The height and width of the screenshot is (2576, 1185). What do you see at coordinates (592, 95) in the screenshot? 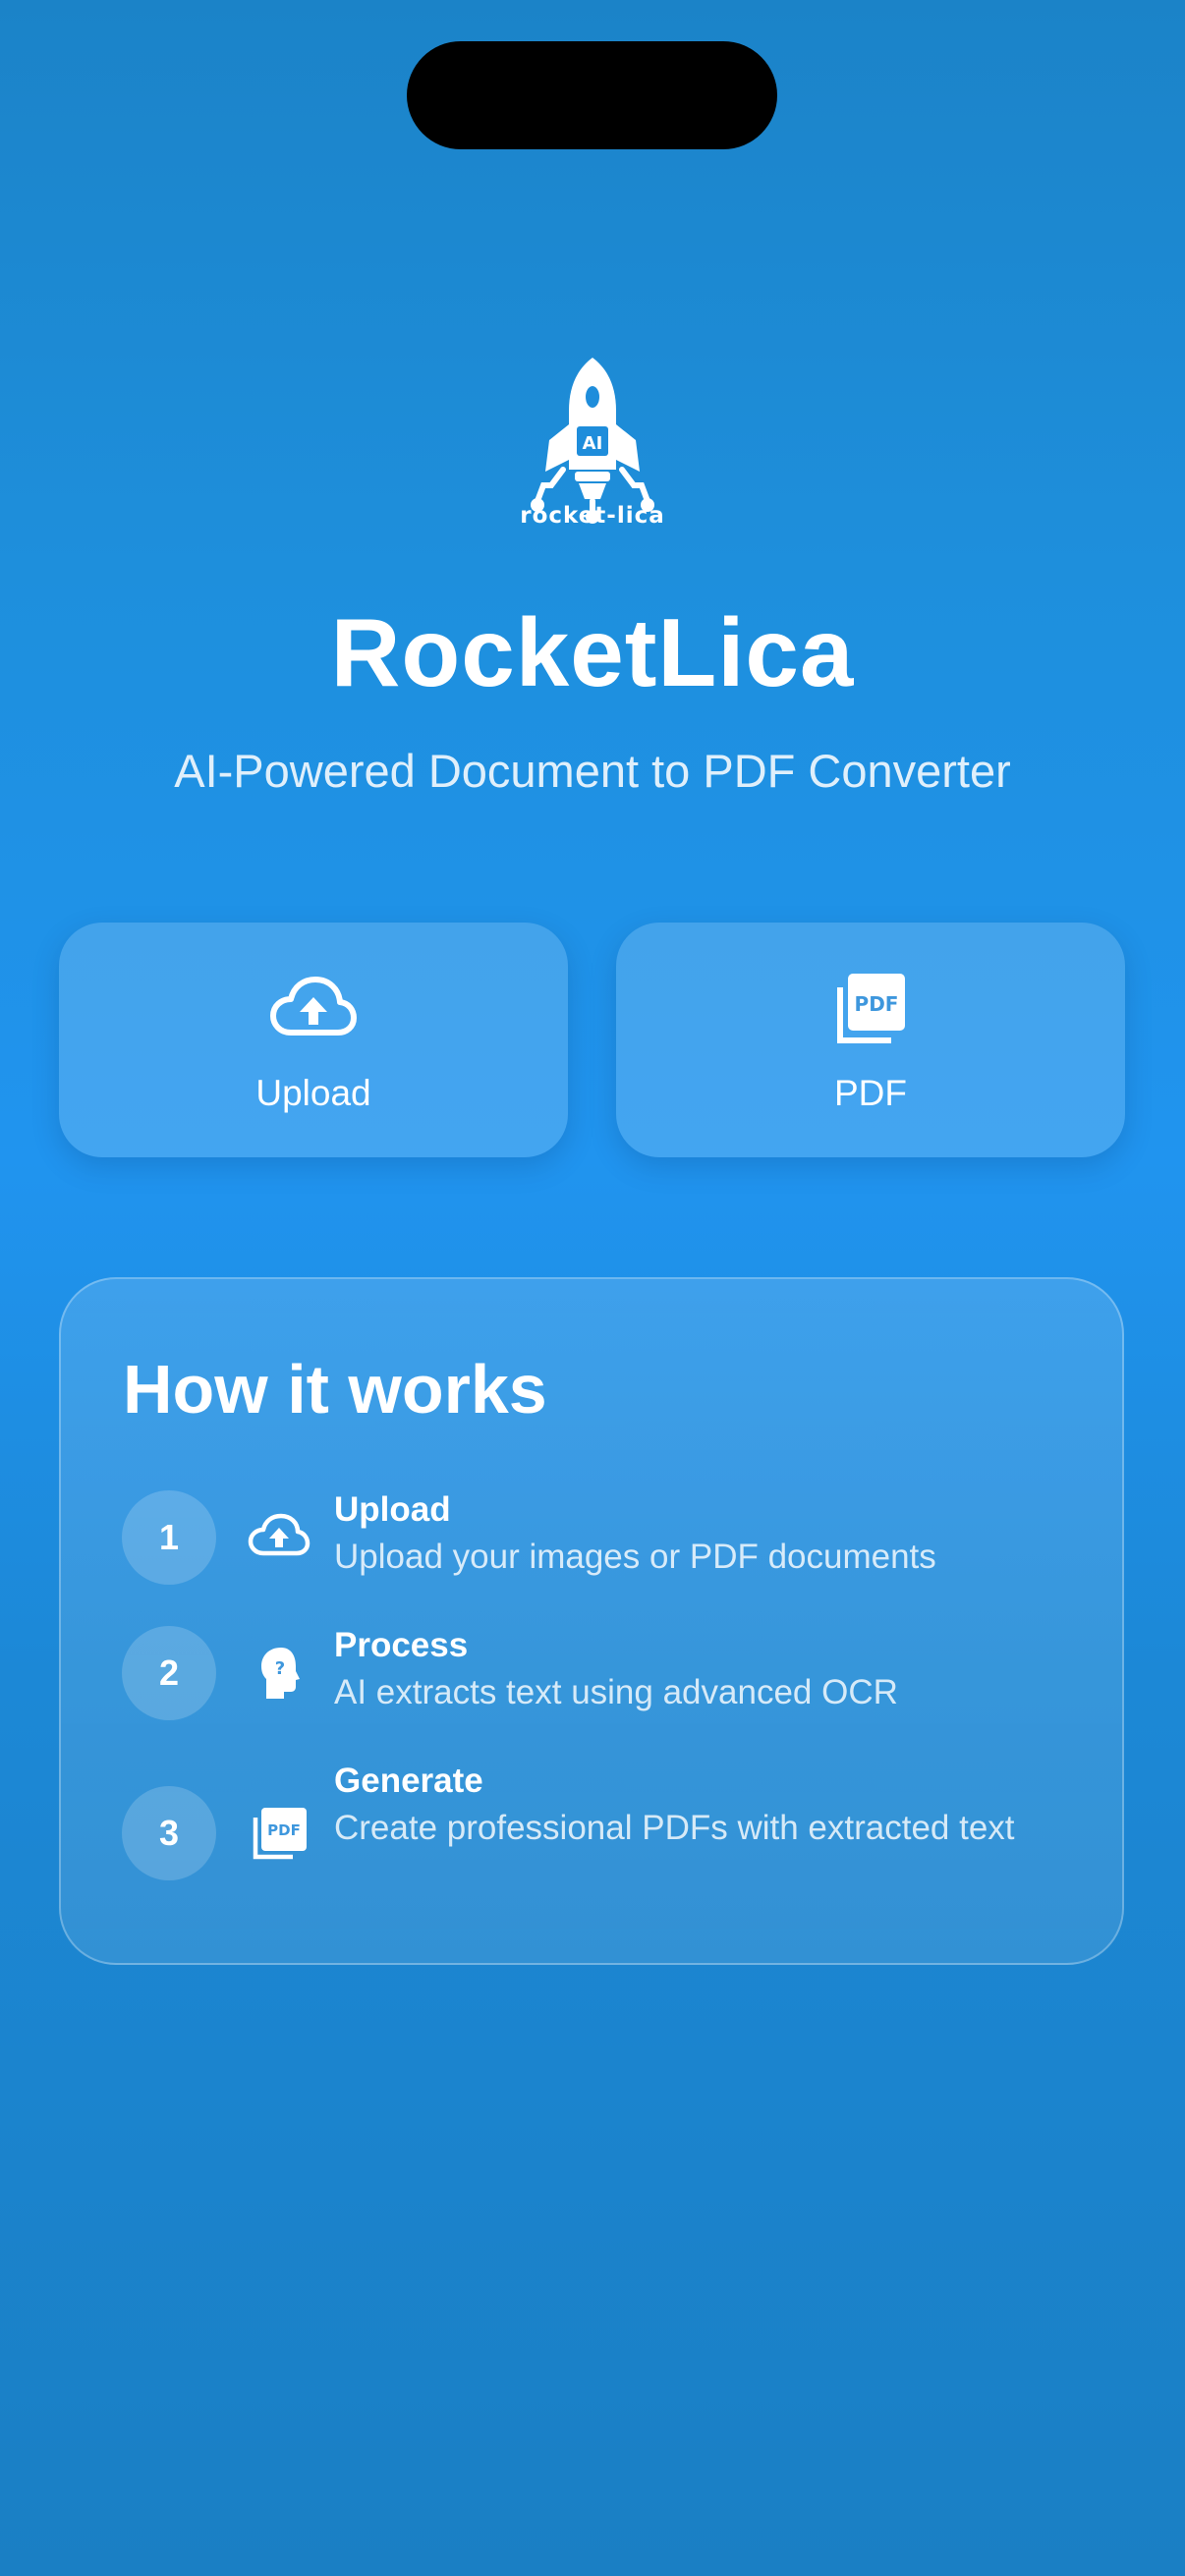
I see `dynamic-island` at bounding box center [592, 95].